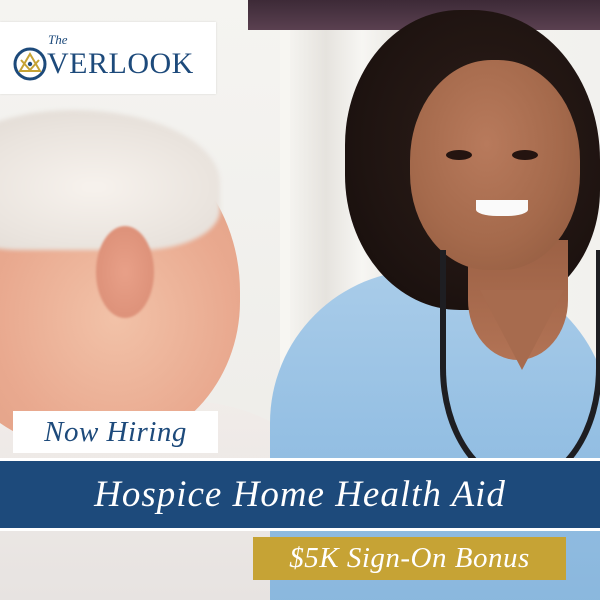  I want to click on elderly-man-ear, so click(125, 272).